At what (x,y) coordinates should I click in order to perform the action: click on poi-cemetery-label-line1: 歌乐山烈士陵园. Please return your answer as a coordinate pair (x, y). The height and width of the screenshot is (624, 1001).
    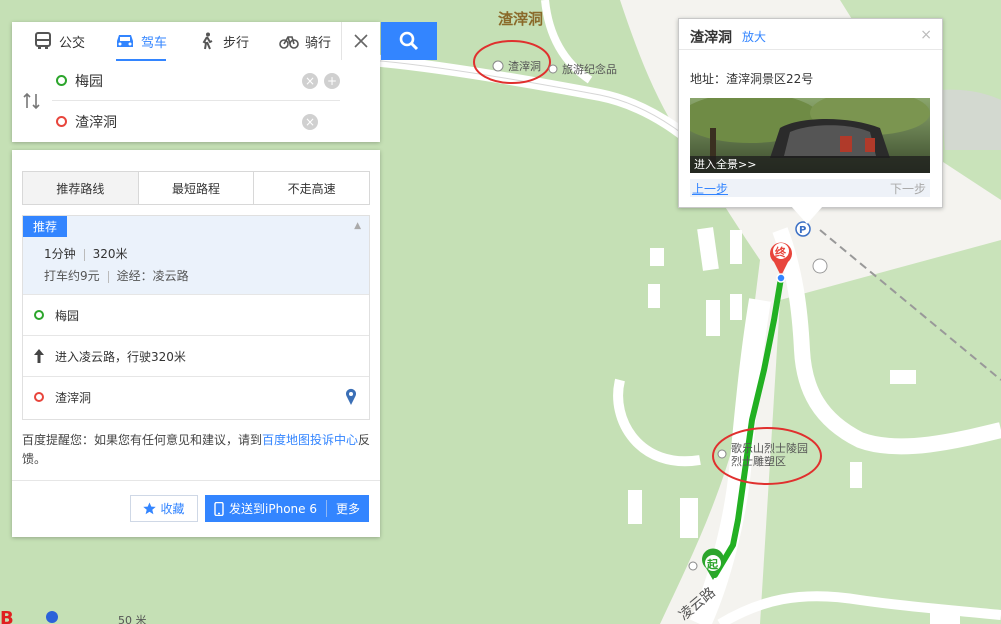
    Looking at the image, I should click on (769, 448).